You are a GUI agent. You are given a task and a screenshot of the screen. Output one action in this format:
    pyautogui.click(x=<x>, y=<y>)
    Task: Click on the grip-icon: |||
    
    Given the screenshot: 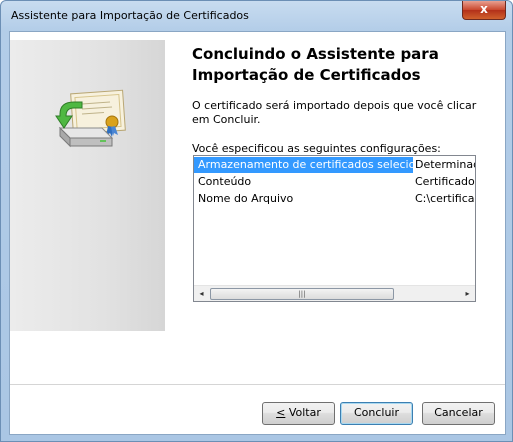 What is the action you would take?
    pyautogui.click(x=302, y=294)
    